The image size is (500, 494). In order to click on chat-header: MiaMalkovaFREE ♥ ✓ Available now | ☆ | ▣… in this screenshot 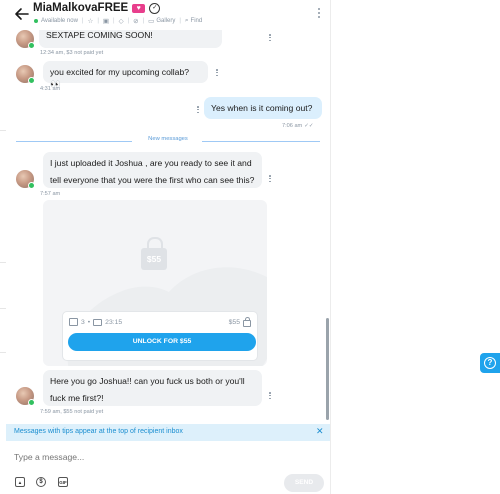, I will do `click(168, 15)`.